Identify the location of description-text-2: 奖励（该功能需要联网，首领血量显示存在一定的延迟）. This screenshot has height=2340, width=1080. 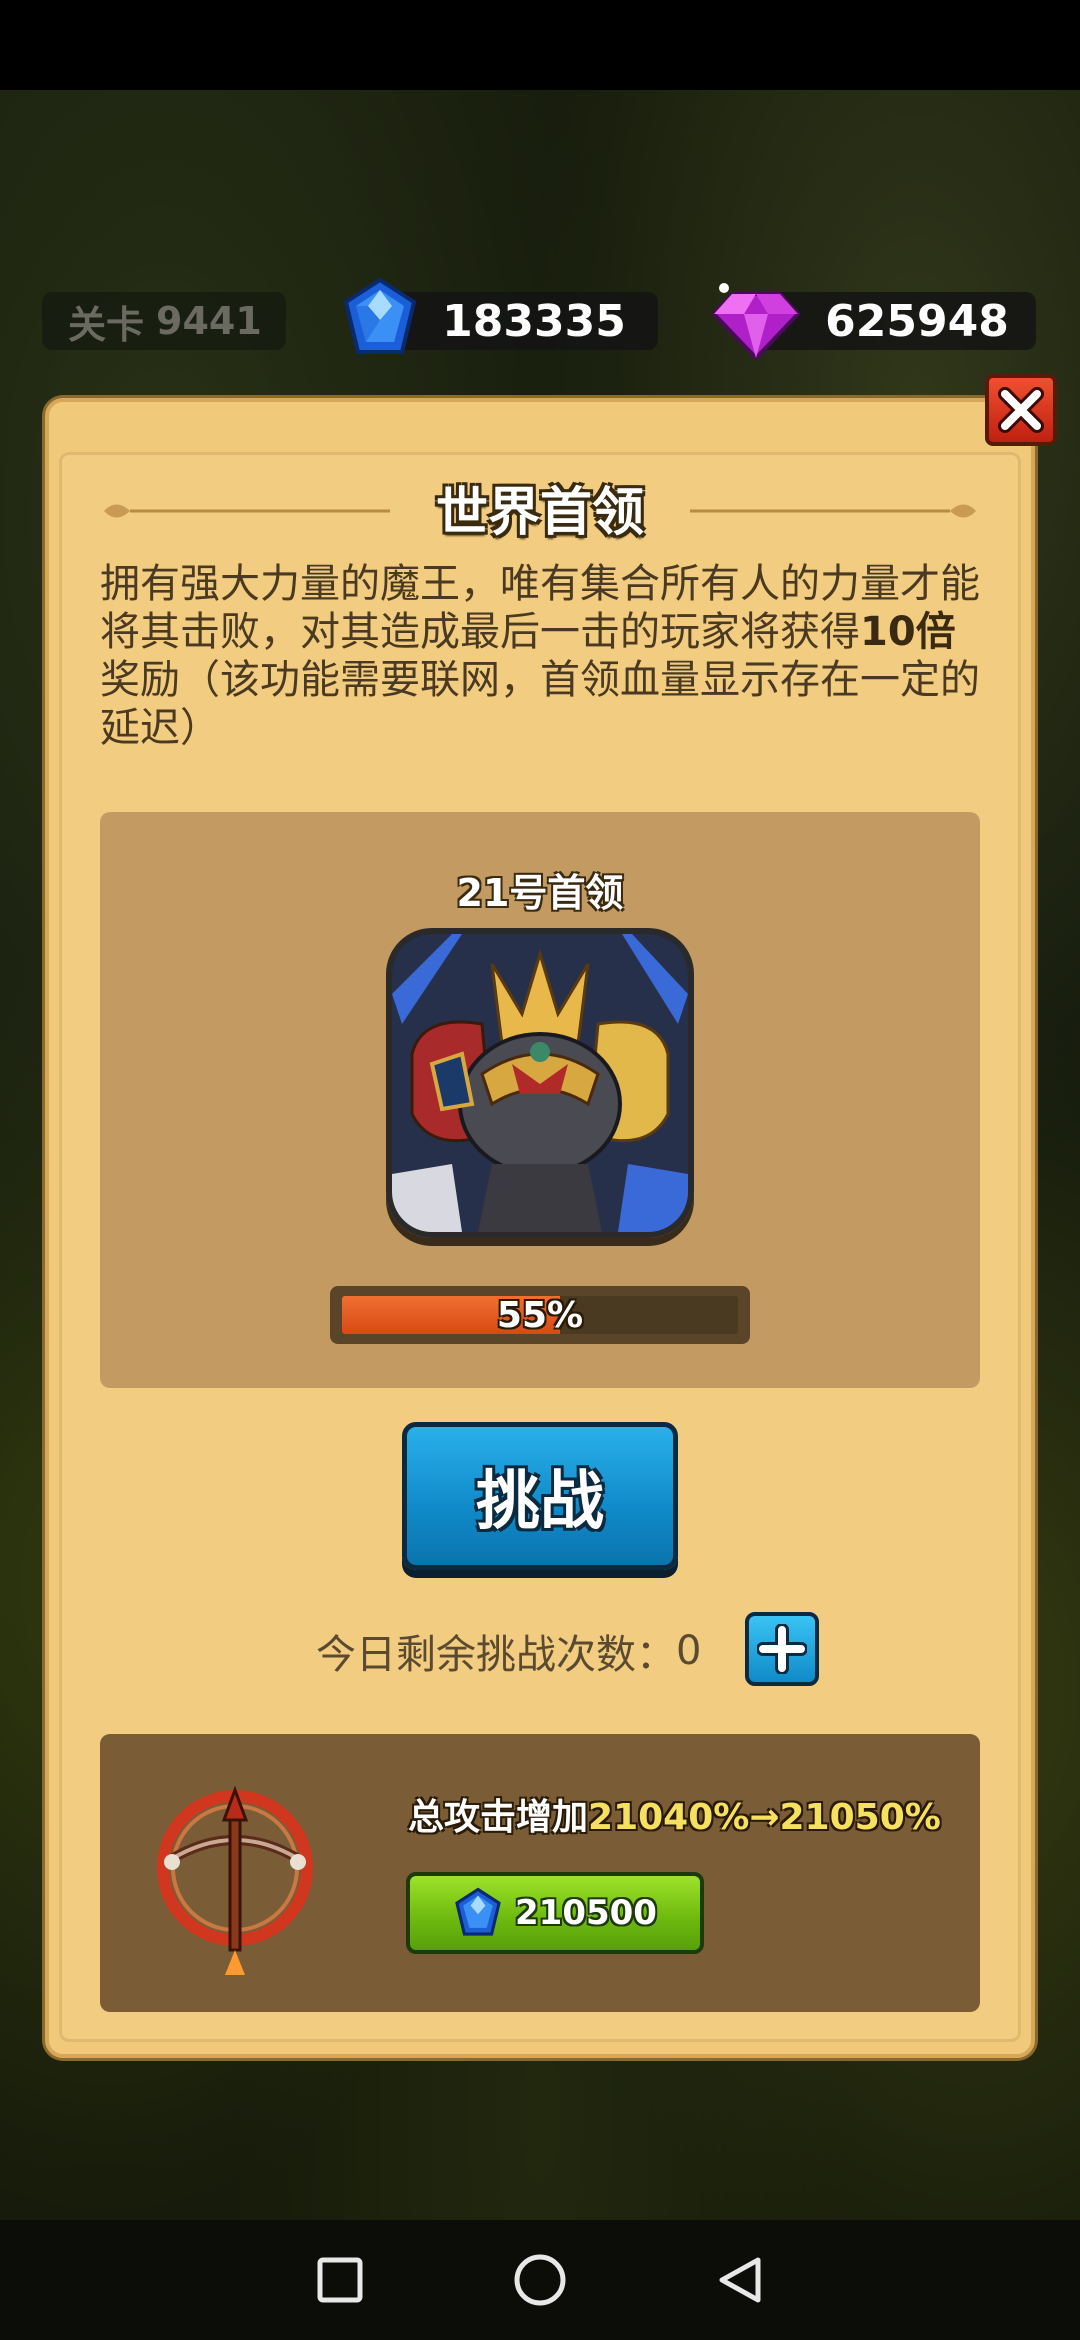
(540, 704).